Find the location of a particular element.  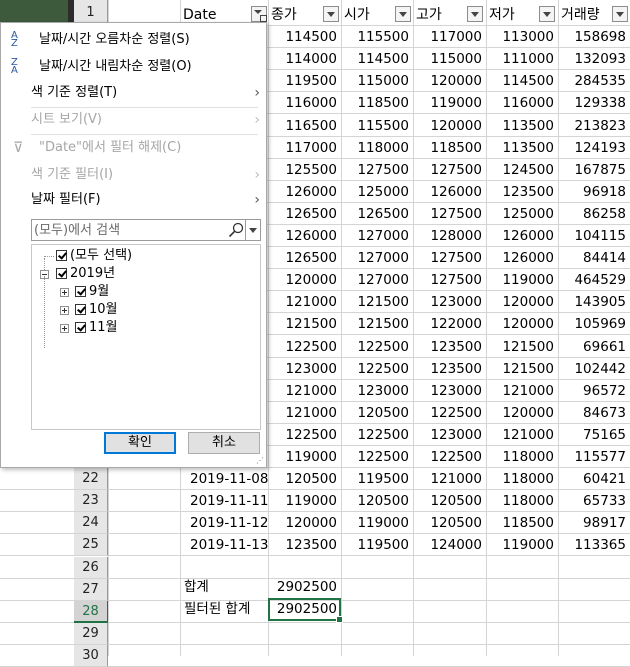

cell-open: 125000 is located at coordinates (377, 192).